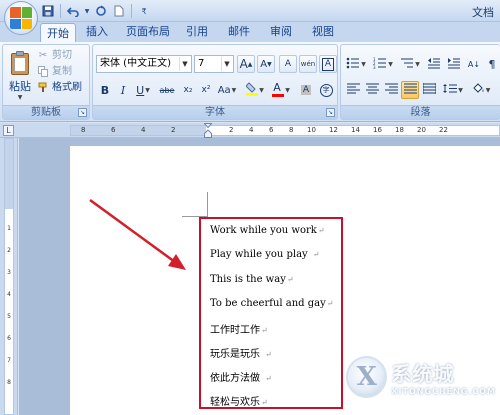 The height and width of the screenshot is (415, 500). What do you see at coordinates (306, 90) in the screenshot?
I see `char-shading-button: A` at bounding box center [306, 90].